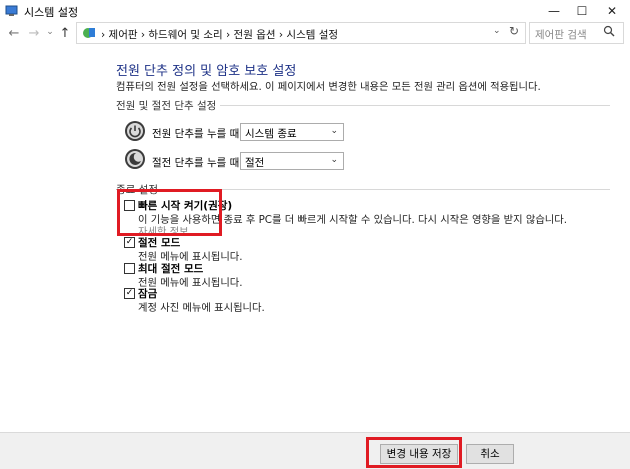 The image size is (630, 469). Describe the element at coordinates (490, 454) in the screenshot. I see `cancel-button: 취소` at that location.